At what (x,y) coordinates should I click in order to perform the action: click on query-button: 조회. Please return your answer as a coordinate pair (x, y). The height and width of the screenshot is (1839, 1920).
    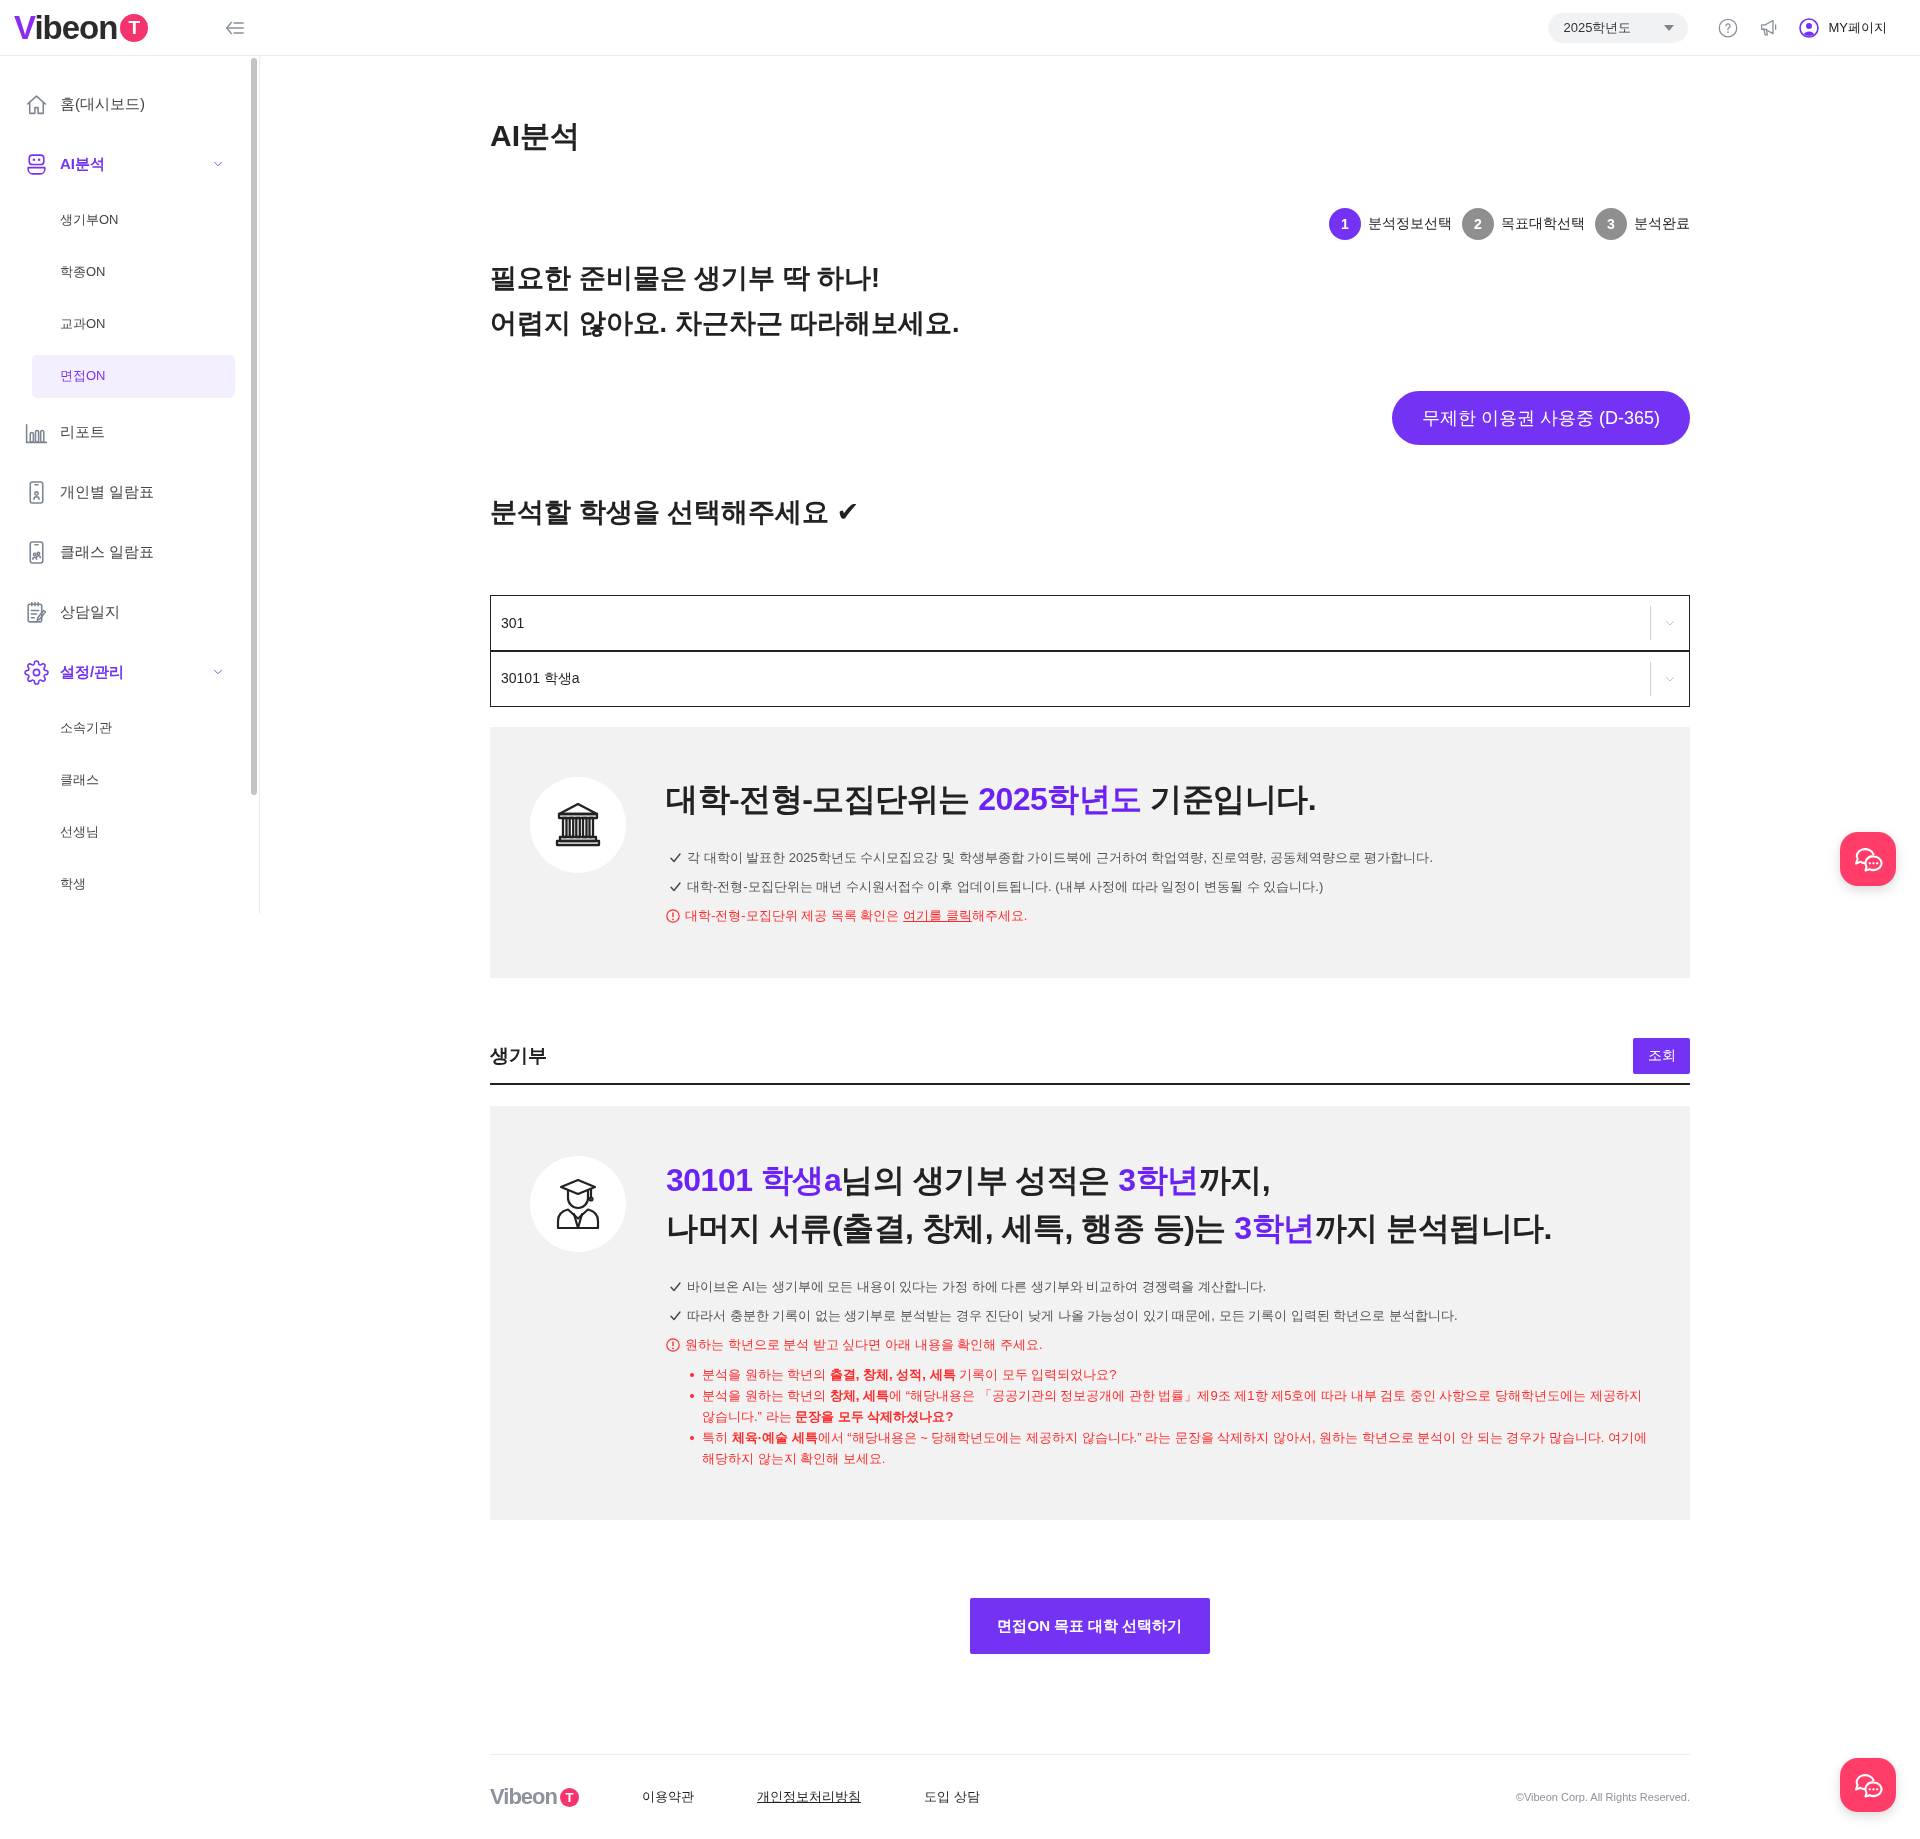
    Looking at the image, I should click on (1661, 1056).